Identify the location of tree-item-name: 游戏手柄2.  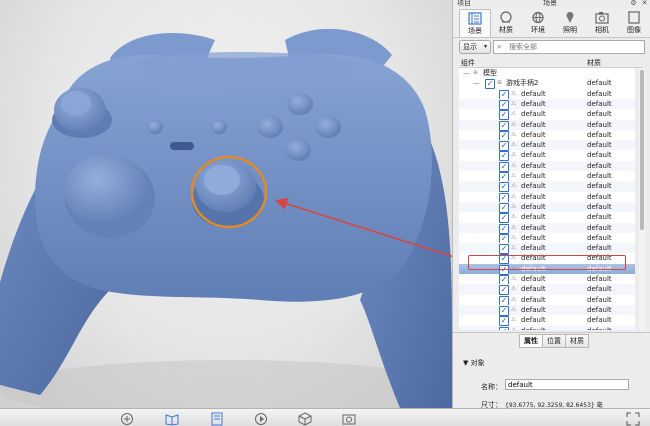
(522, 83).